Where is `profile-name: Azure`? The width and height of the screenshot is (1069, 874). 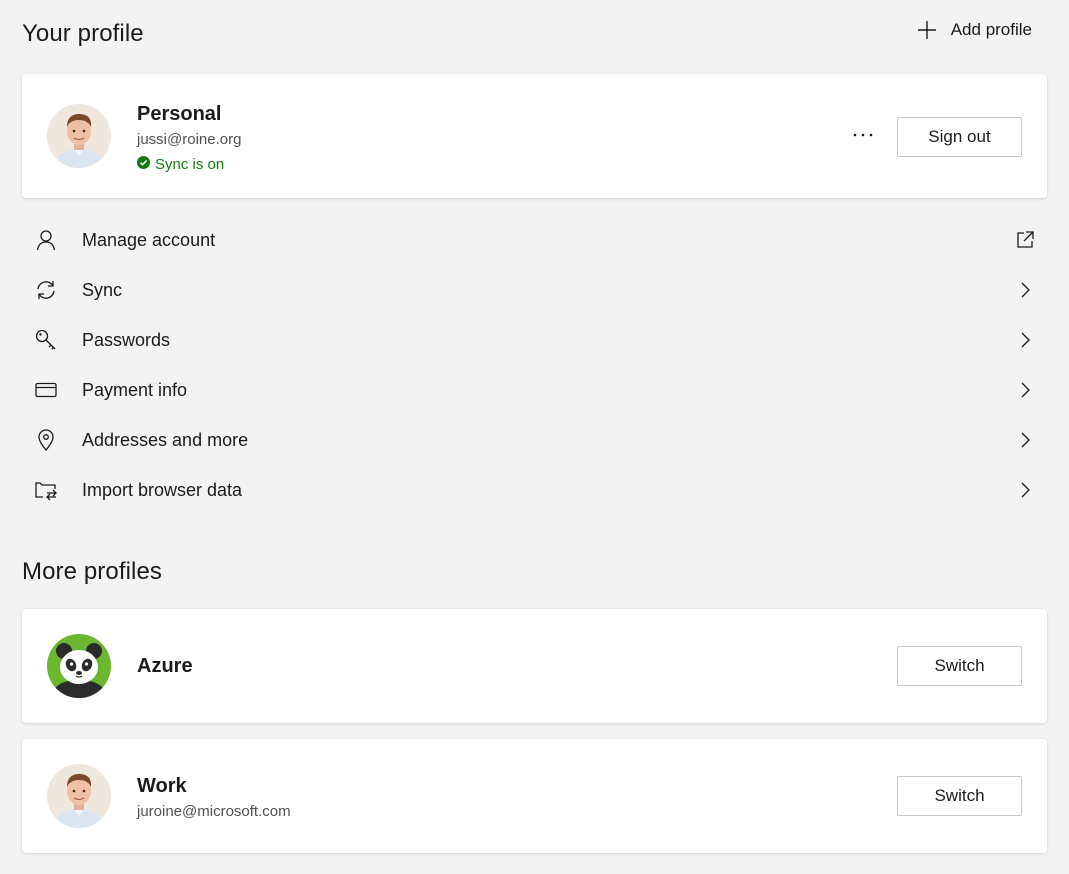
profile-name: Azure is located at coordinates (165, 666).